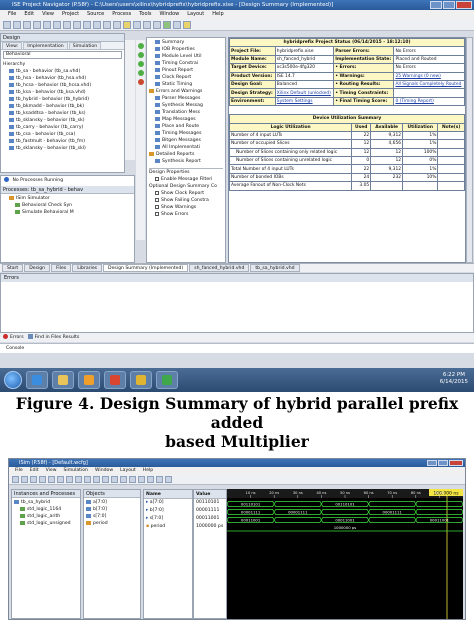  Describe the element at coordinates (121, 14) in the screenshot. I see `menu-process: Process` at that location.